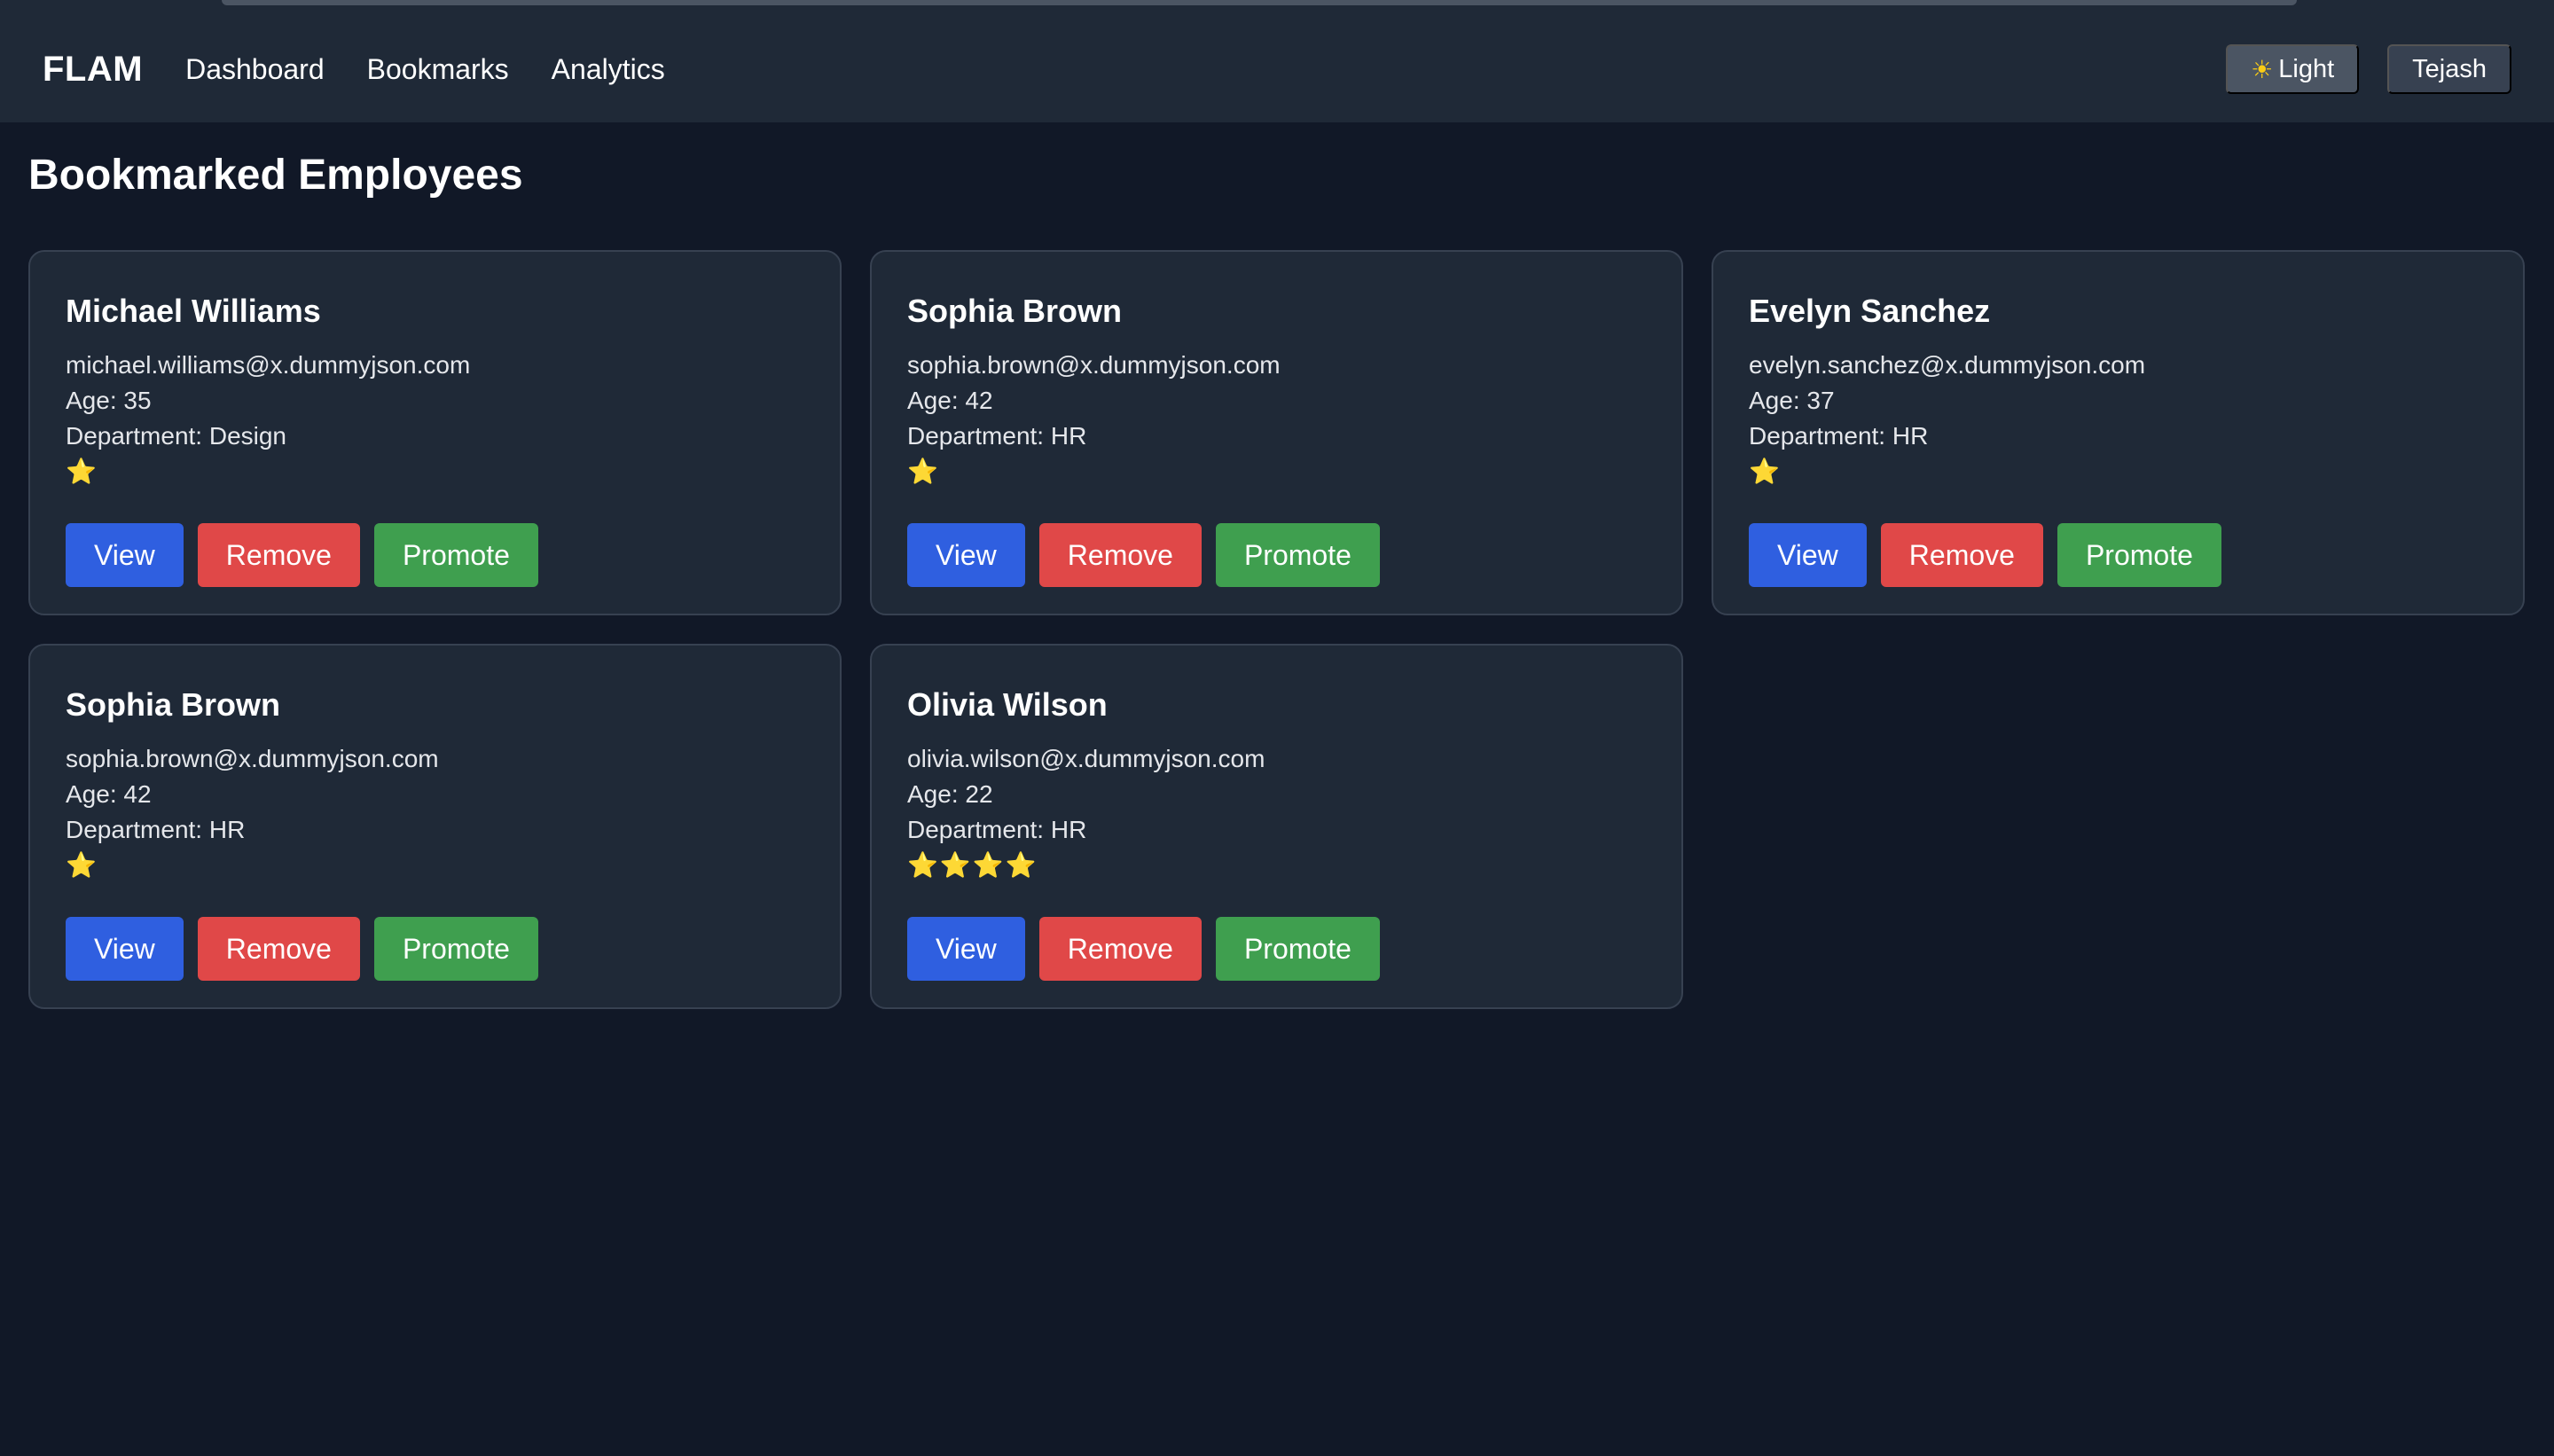  Describe the element at coordinates (109, 400) in the screenshot. I see `employee-age: Age: 35` at that location.